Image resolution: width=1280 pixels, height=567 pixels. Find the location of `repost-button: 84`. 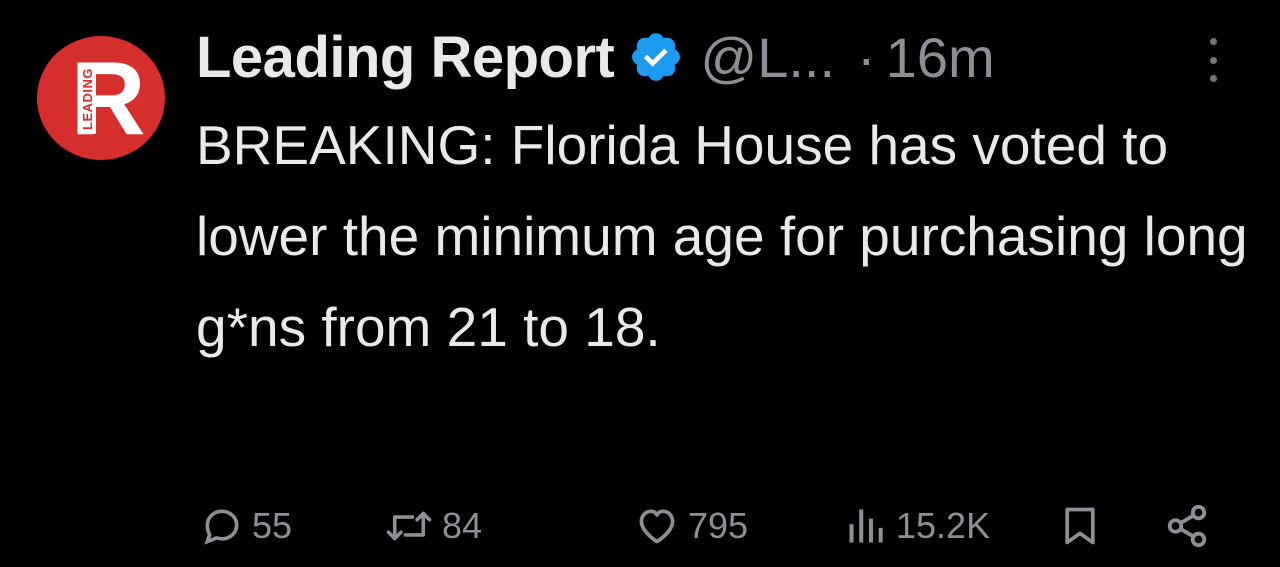

repost-button: 84 is located at coordinates (433, 526).